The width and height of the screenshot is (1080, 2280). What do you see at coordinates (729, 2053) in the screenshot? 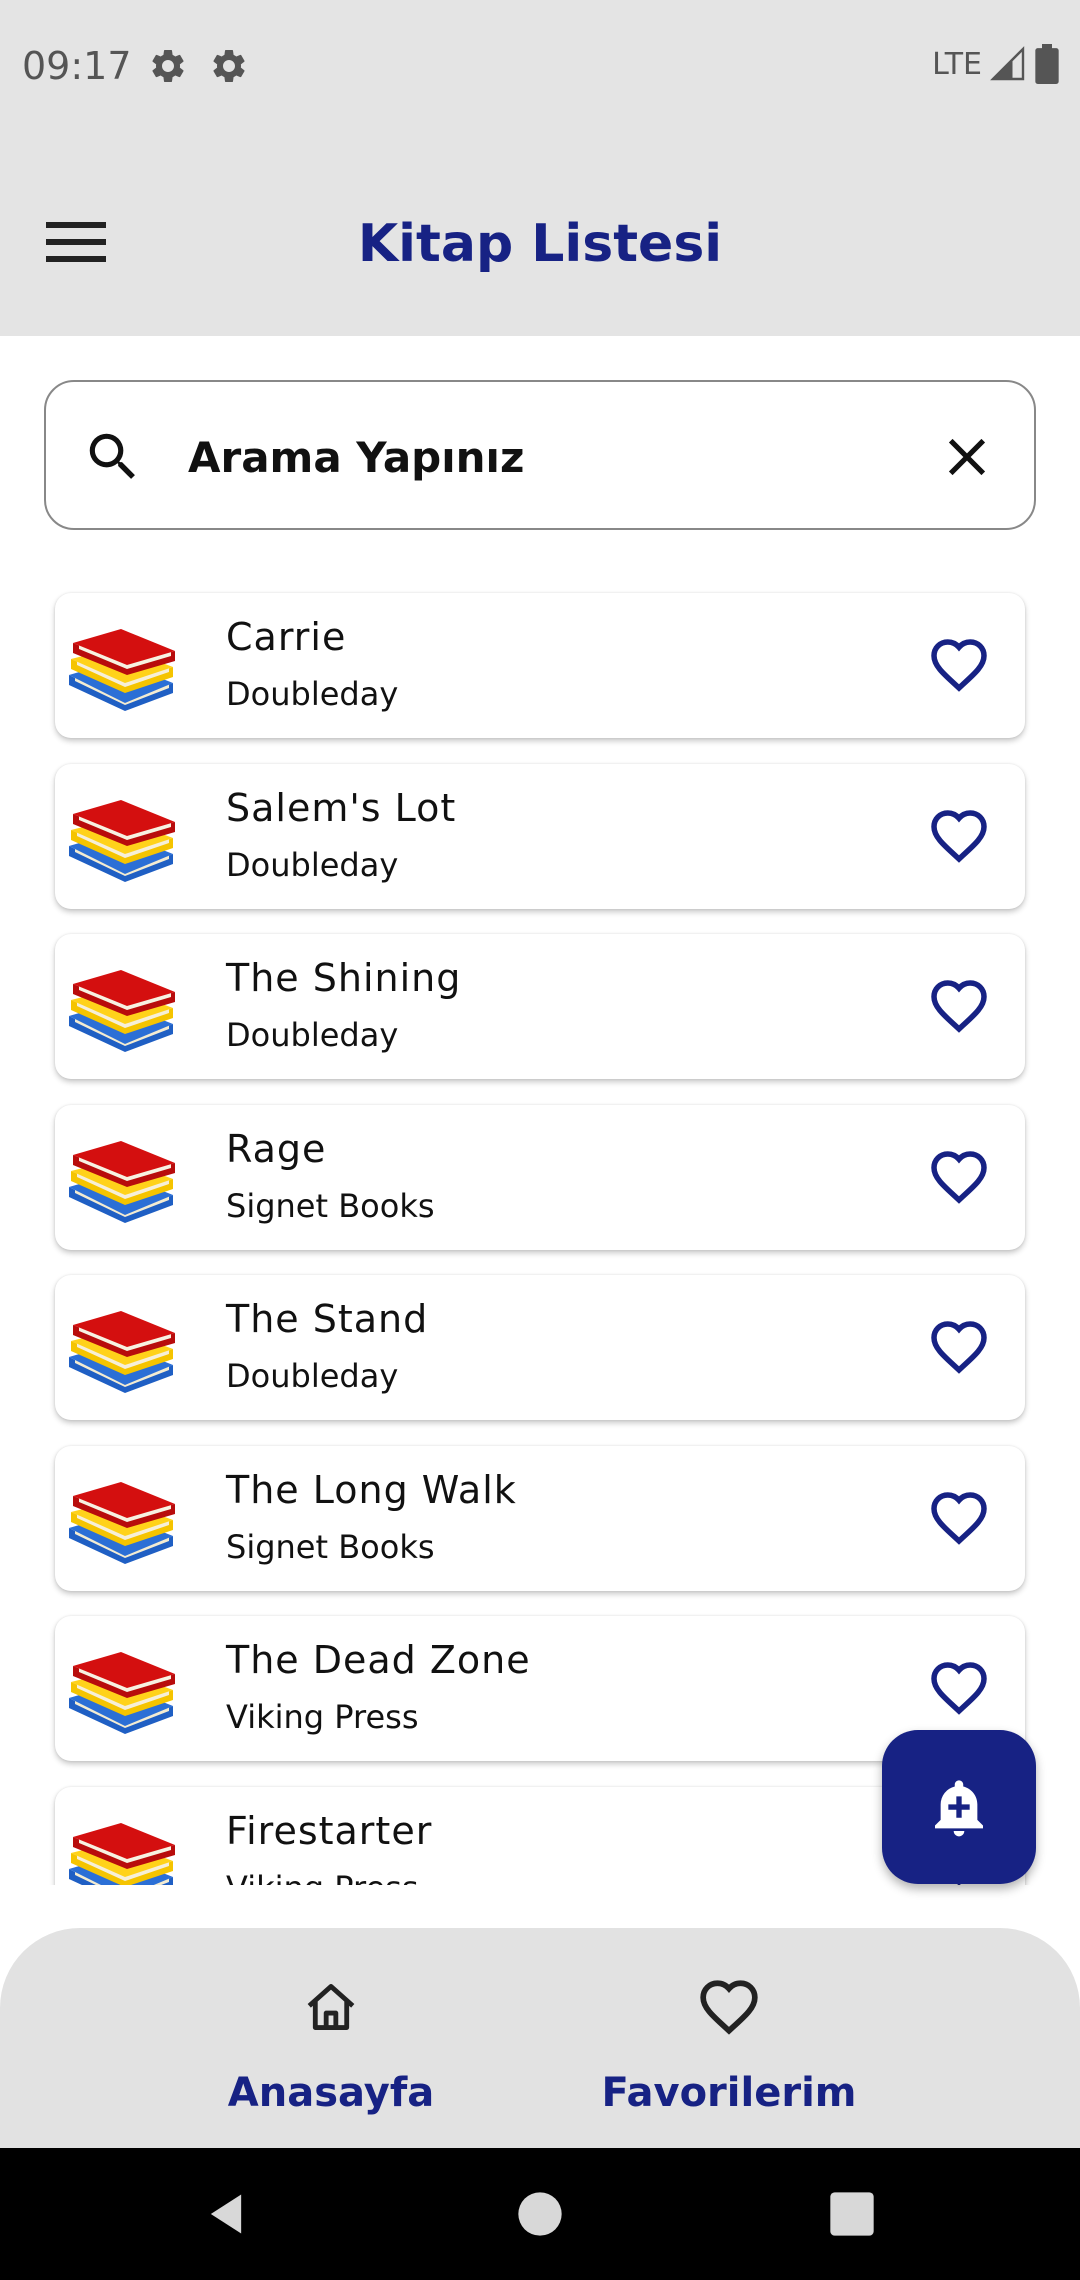
I see `nav-item-favorites: Favorilerim` at bounding box center [729, 2053].